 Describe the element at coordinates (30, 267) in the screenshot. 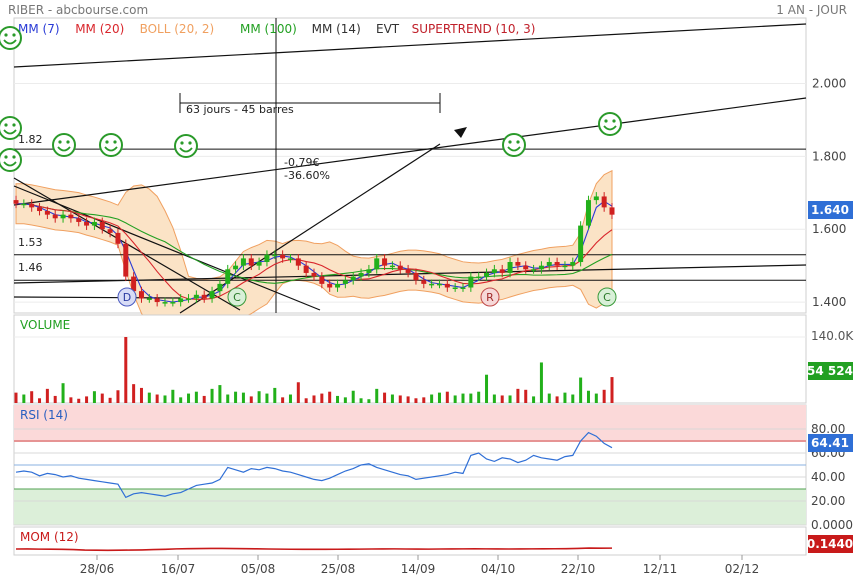

I see `level-label-146: 1.46` at that location.